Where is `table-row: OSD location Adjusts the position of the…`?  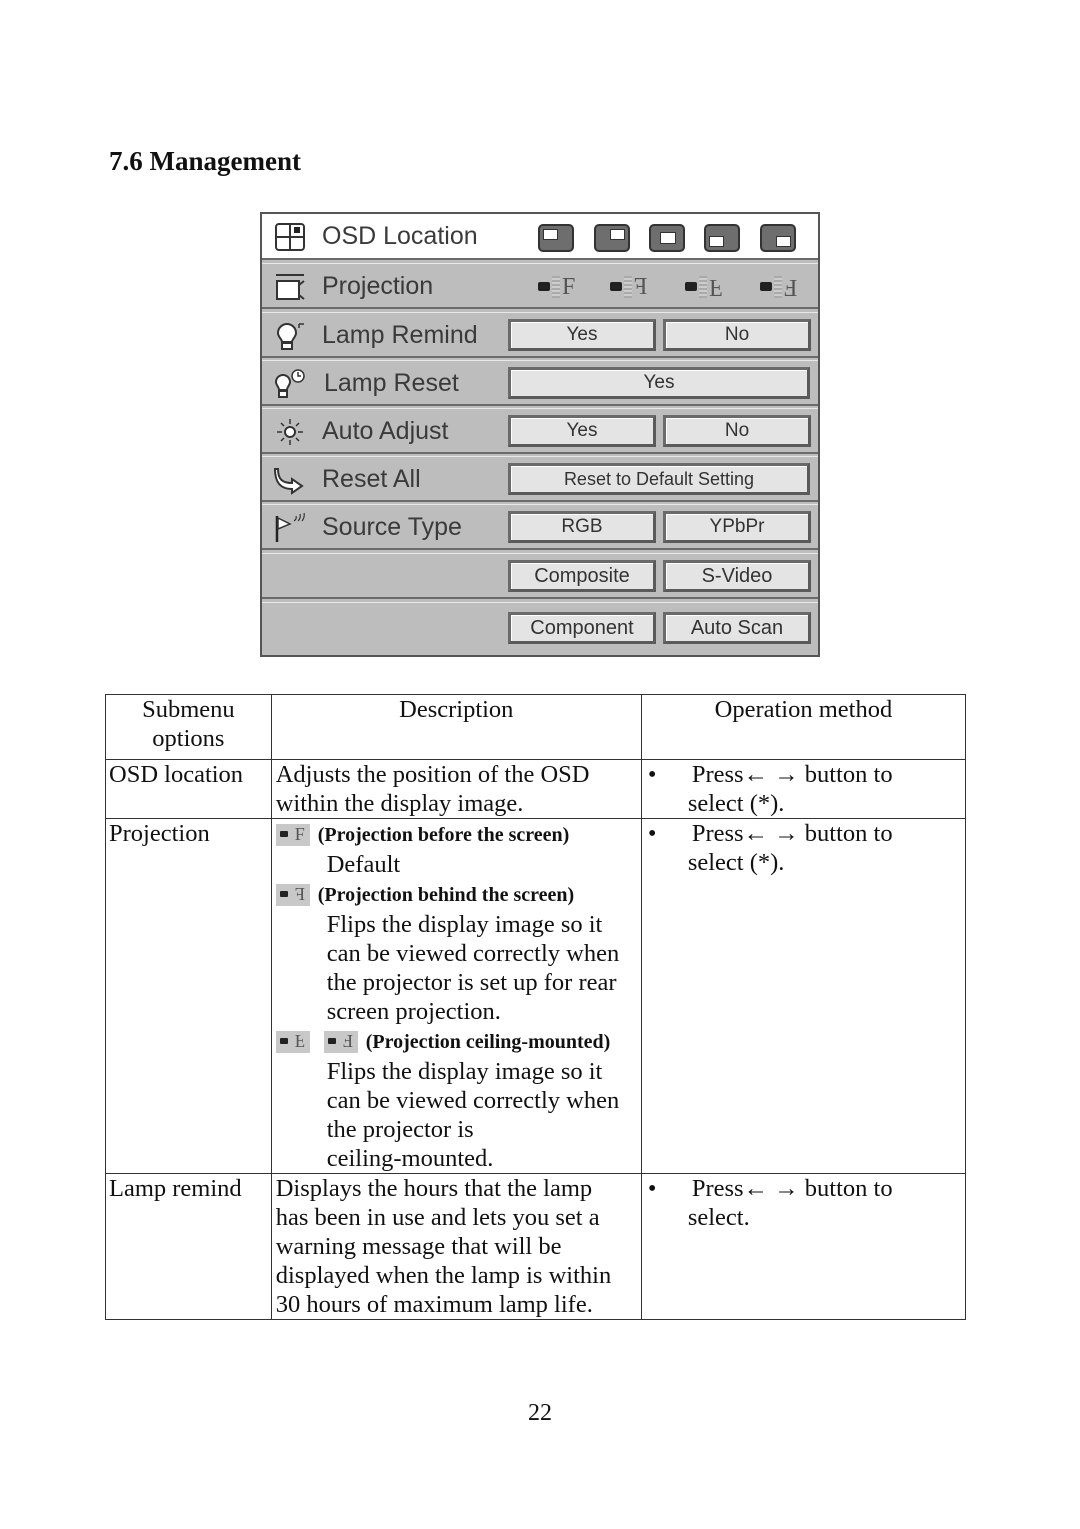 table-row: OSD location Adjusts the position of the… is located at coordinates (536, 789).